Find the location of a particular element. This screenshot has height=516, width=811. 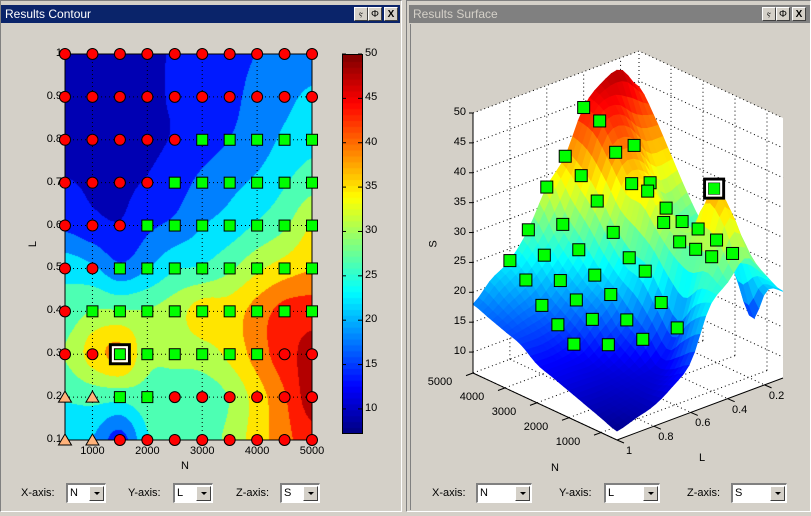

l-tick-label: 1 is located at coordinates (629, 451).